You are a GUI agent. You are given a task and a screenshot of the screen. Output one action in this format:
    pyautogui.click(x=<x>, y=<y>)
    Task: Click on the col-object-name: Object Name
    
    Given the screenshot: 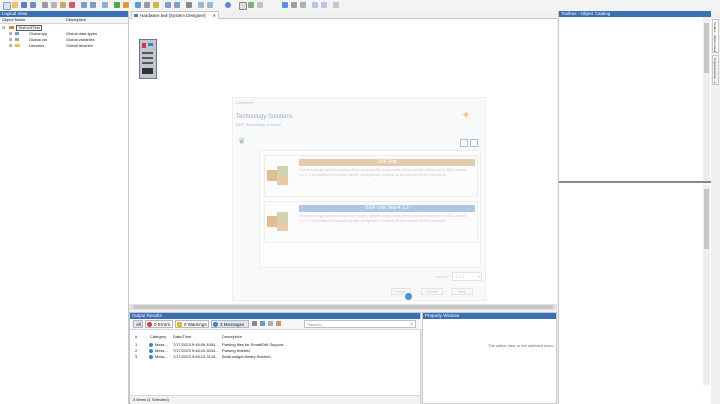 What is the action you would take?
    pyautogui.click(x=13, y=20)
    